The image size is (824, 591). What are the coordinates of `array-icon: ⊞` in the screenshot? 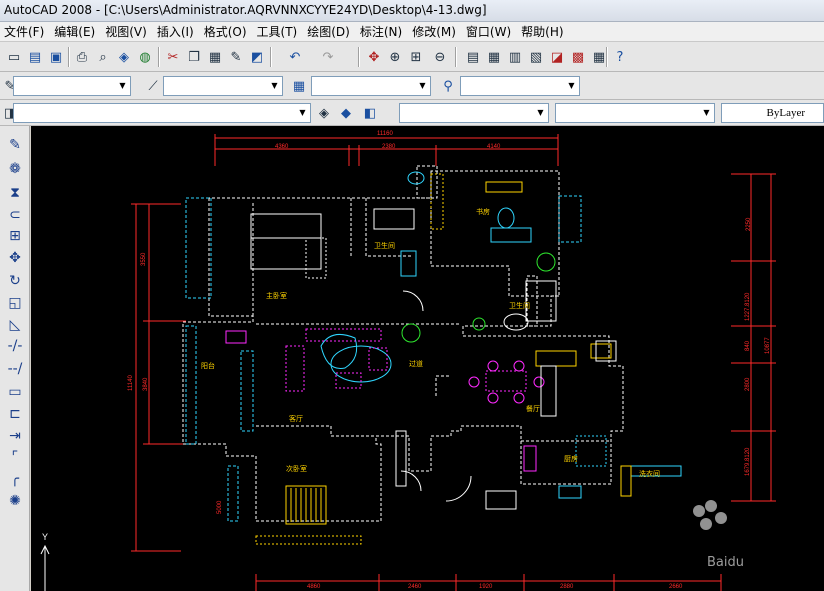 It's located at (15, 236).